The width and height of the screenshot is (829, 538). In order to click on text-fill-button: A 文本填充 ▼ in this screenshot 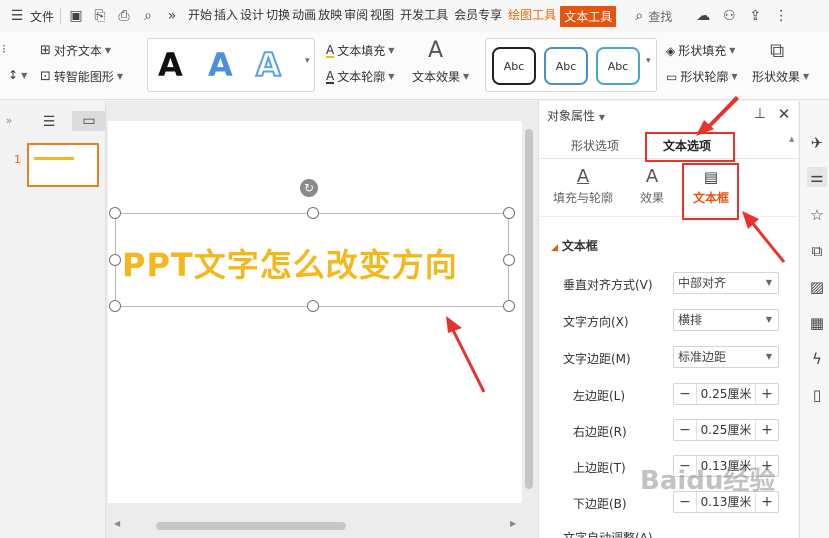, I will do `click(360, 50)`.